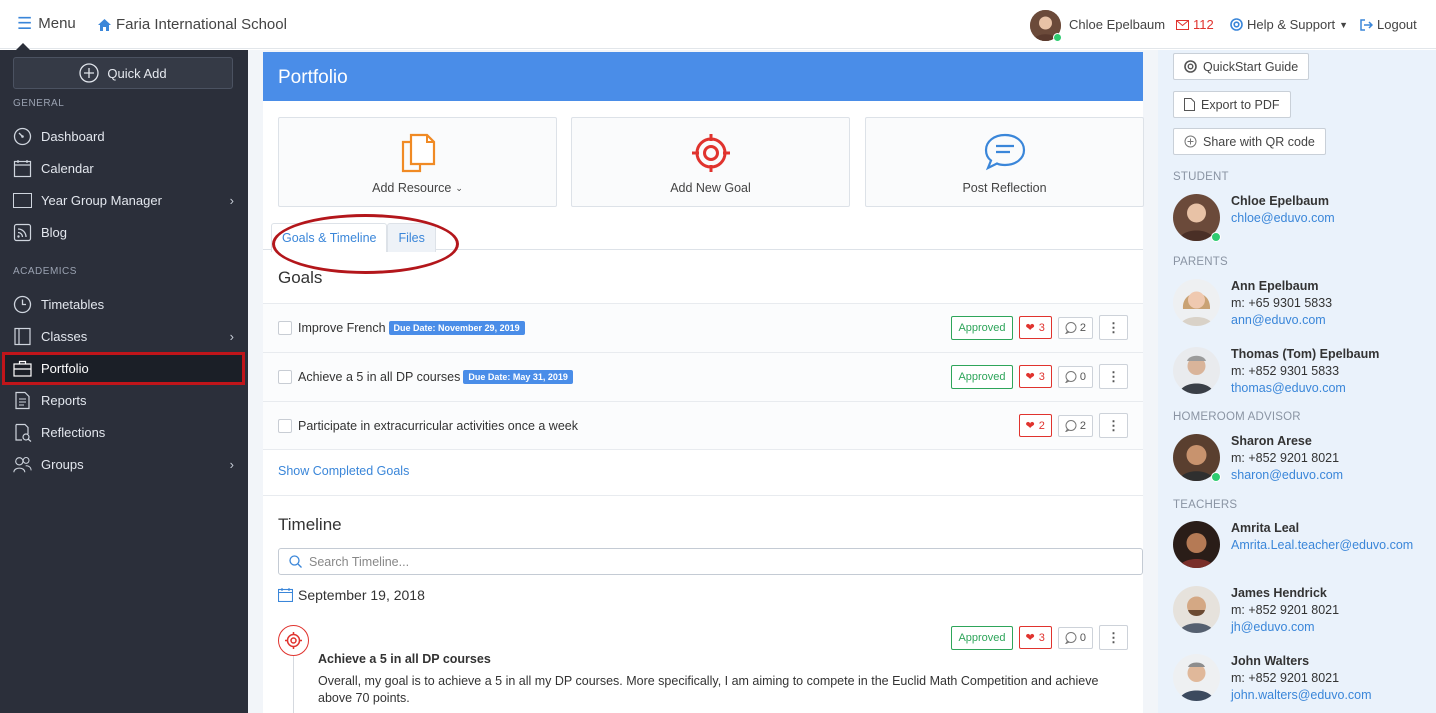 The width and height of the screenshot is (1436, 713). Describe the element at coordinates (54, 232) in the screenshot. I see `sidebar-item-label: Blog` at that location.